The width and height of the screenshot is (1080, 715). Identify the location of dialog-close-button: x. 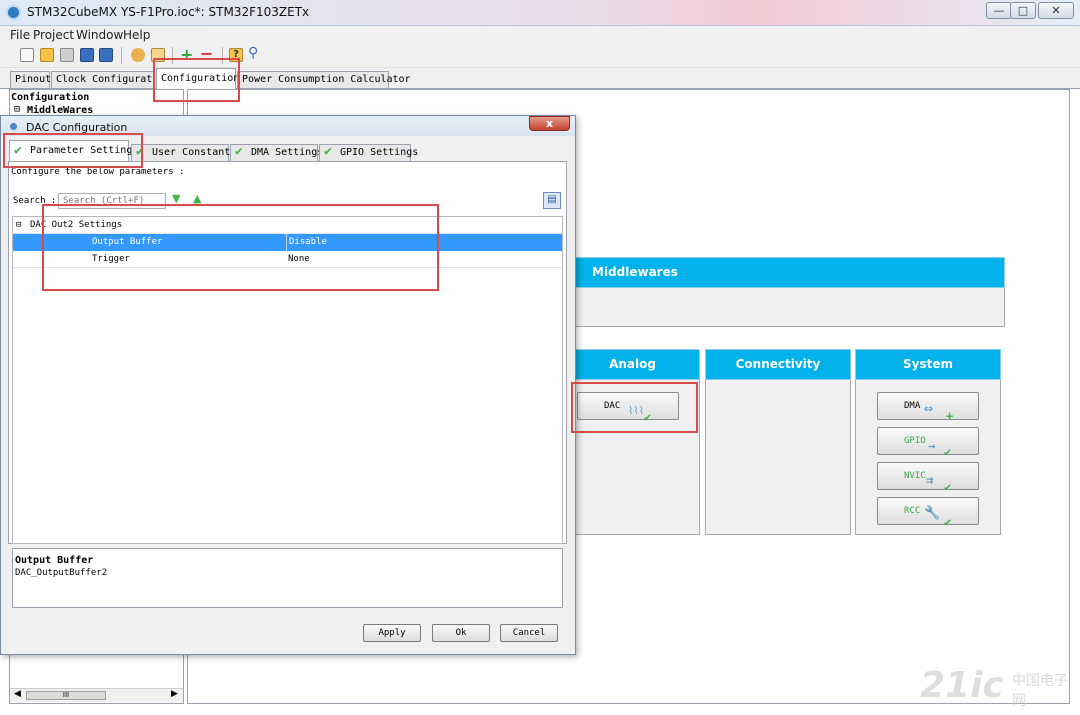
(549, 123).